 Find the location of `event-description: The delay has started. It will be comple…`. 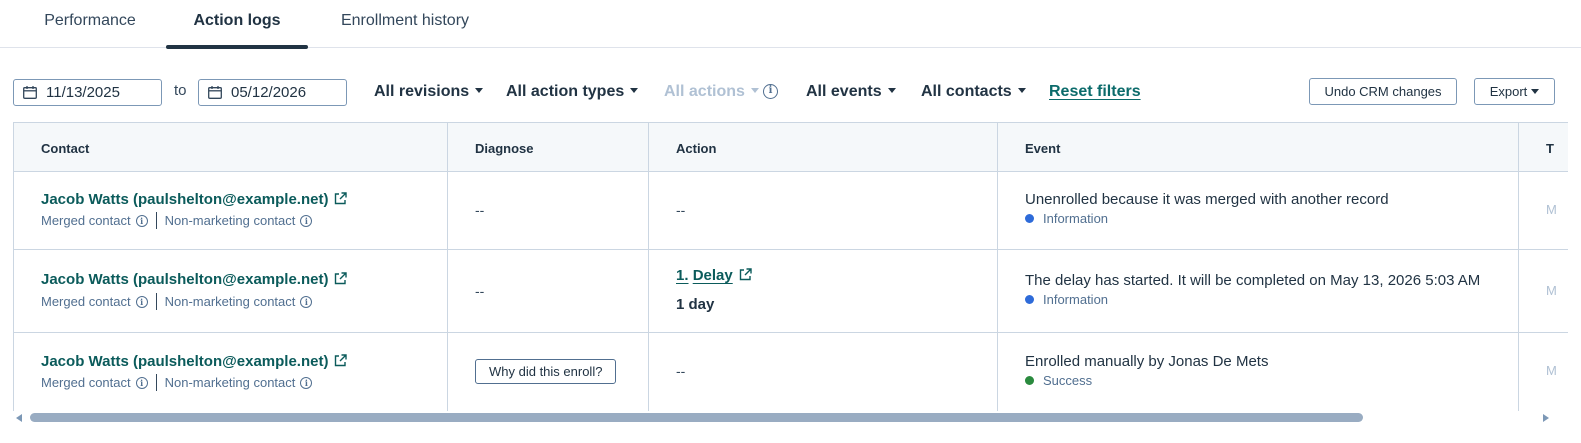

event-description: The delay has started. It will be comple… is located at coordinates (1253, 280).